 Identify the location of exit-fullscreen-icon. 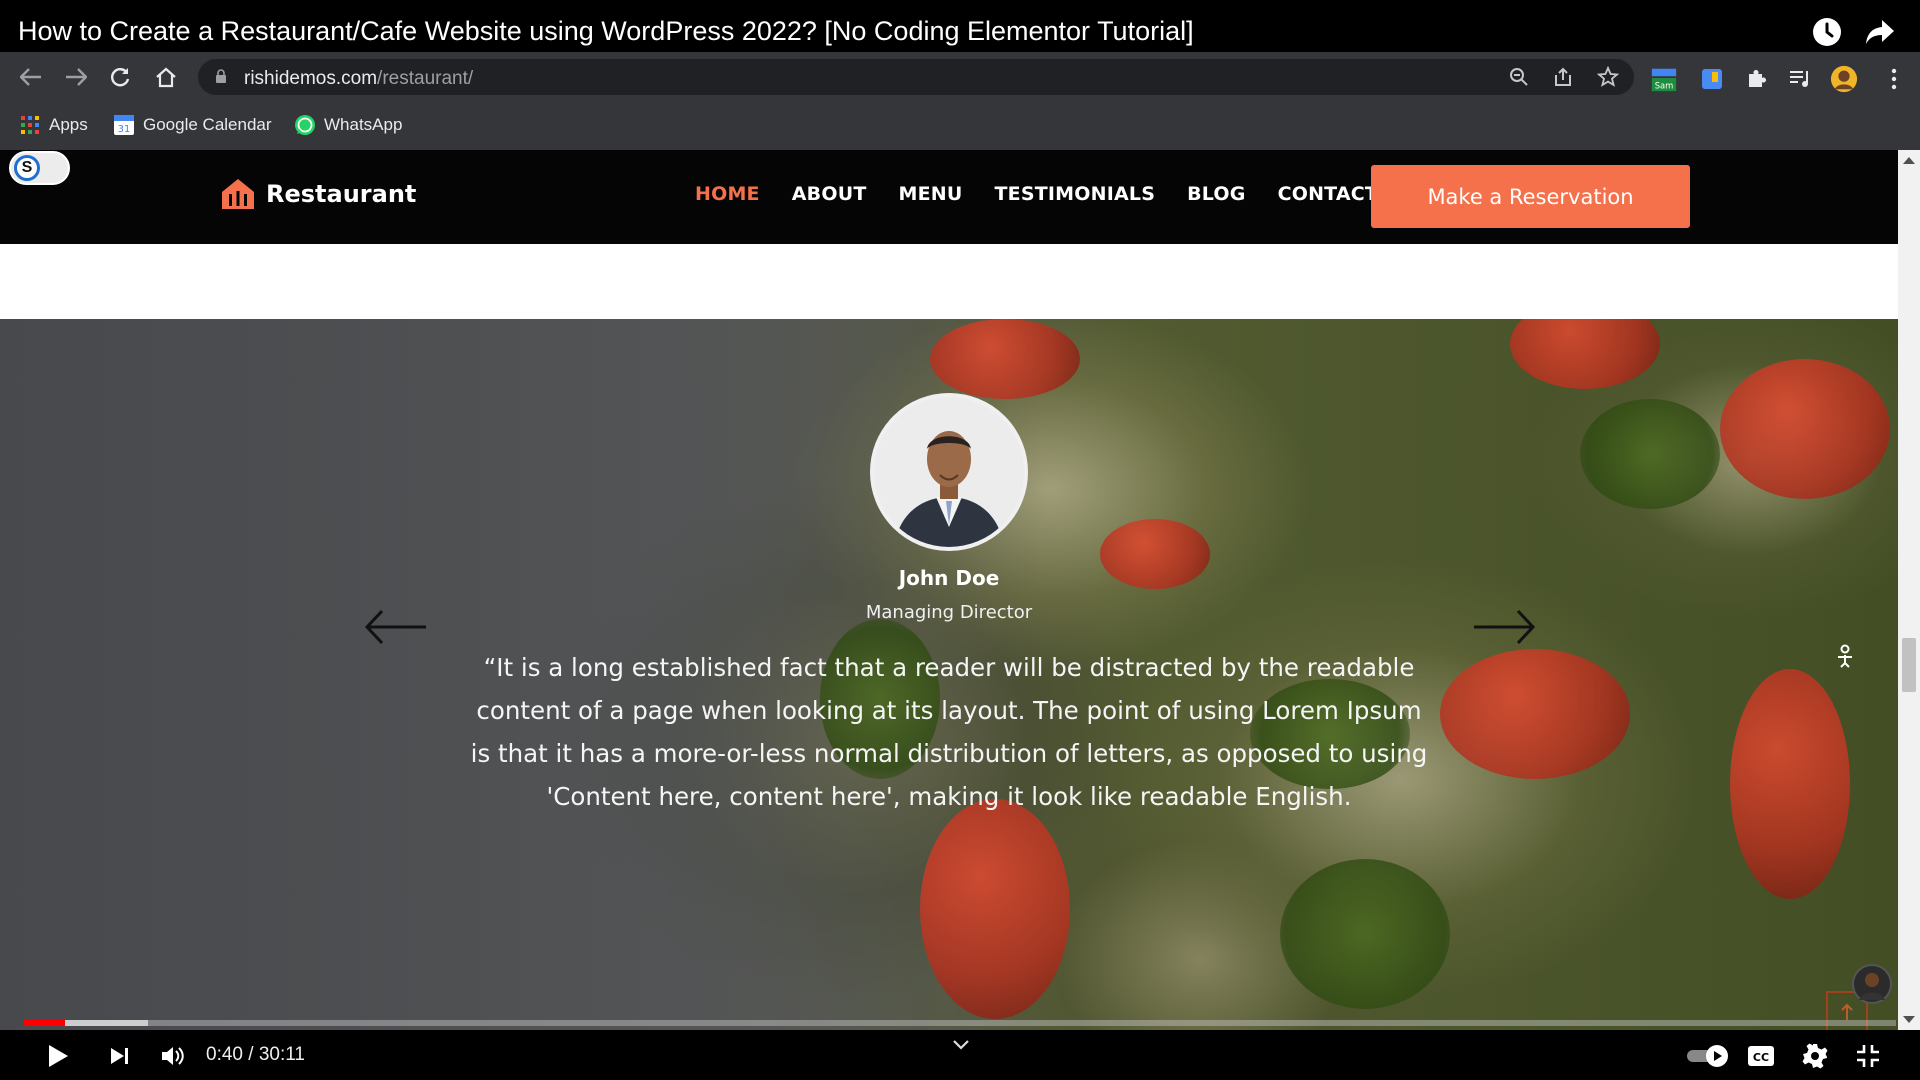
(1868, 1056).